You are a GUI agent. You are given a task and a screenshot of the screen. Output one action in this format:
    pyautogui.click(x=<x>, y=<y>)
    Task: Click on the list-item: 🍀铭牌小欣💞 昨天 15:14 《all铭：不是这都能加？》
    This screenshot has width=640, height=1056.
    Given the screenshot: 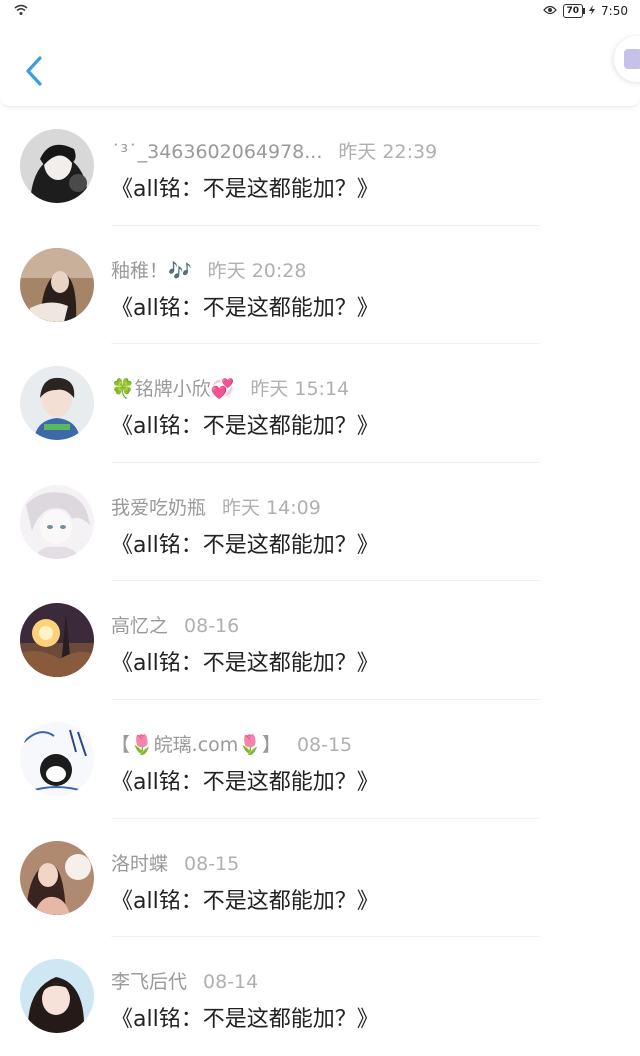 What is the action you would take?
    pyautogui.click(x=320, y=403)
    